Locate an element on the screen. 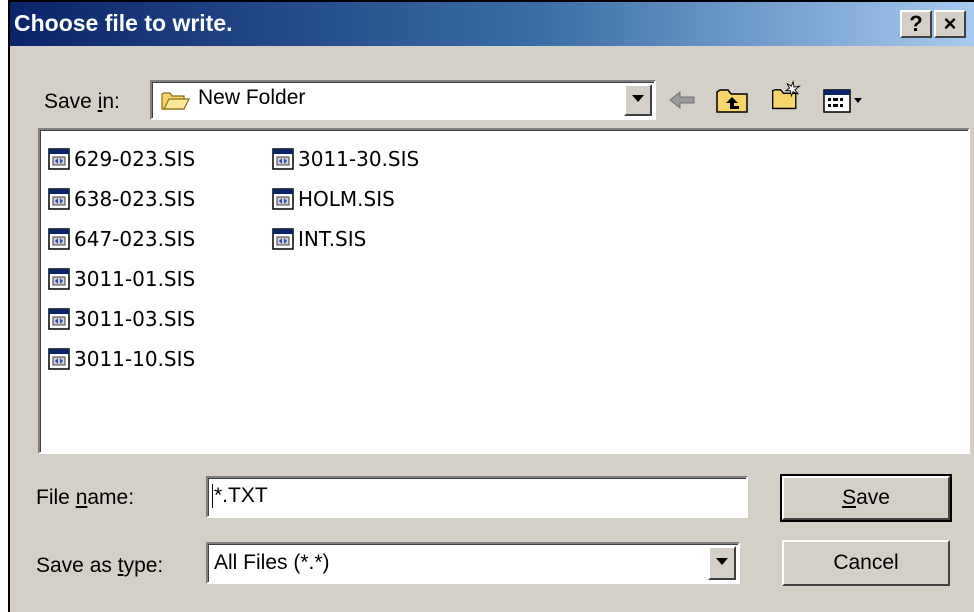  save-as-type-label-text-end: ype: is located at coordinates (143, 565).